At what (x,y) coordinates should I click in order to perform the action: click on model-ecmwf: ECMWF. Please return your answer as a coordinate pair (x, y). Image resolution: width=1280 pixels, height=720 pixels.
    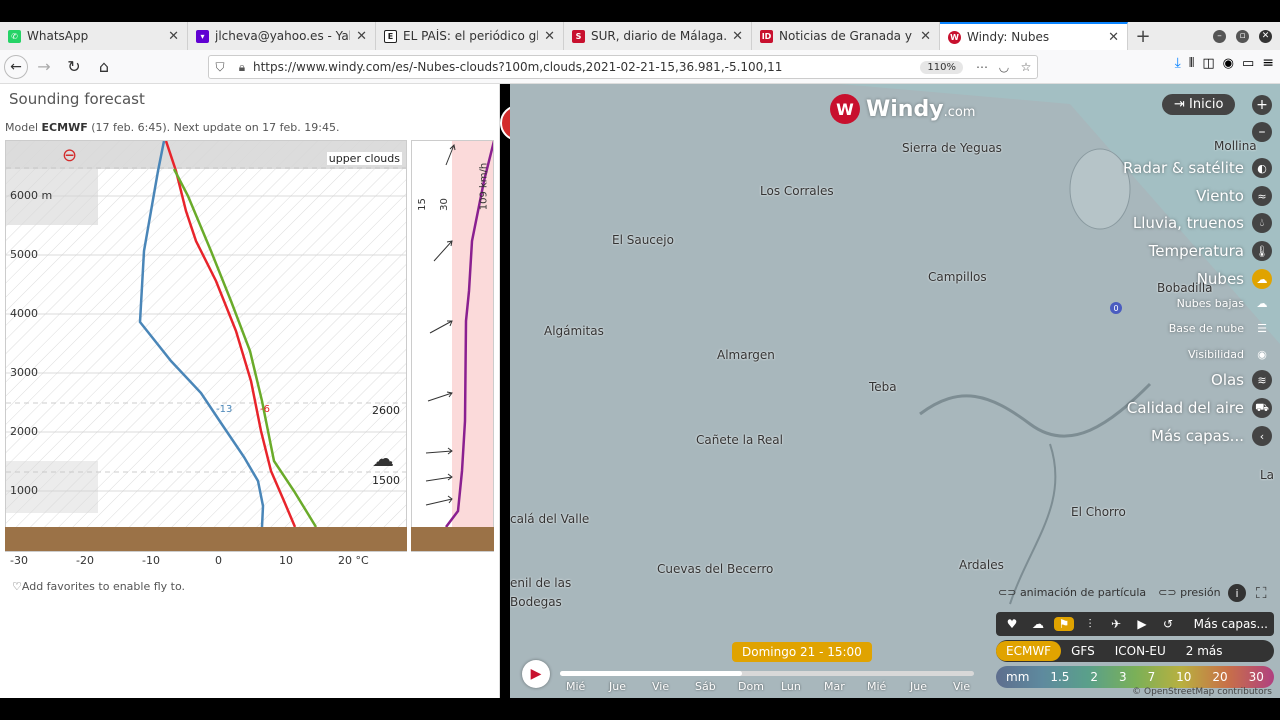
    Looking at the image, I should click on (1029, 651).